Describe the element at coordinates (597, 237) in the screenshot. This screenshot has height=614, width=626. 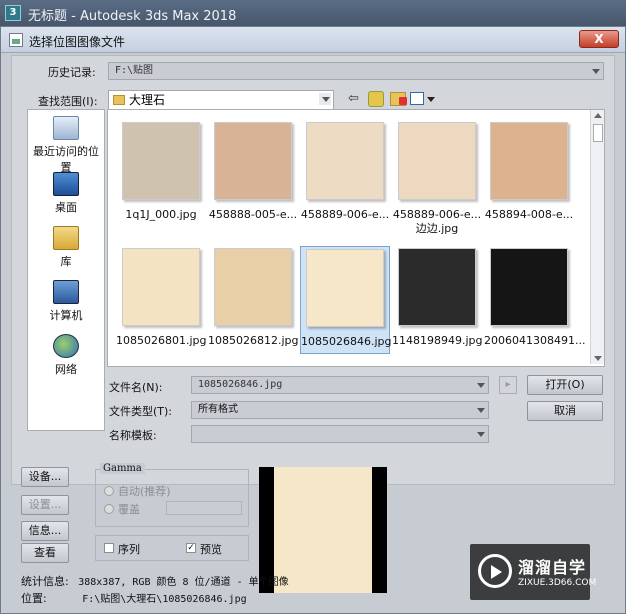
I see `vertical-scrollbar` at that location.